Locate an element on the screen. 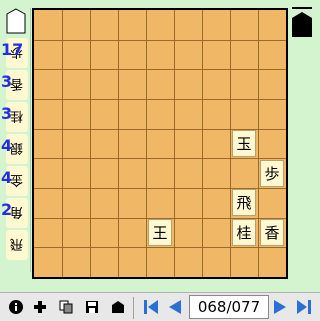 The image size is (320, 321). save-icon is located at coordinates (92, 307).